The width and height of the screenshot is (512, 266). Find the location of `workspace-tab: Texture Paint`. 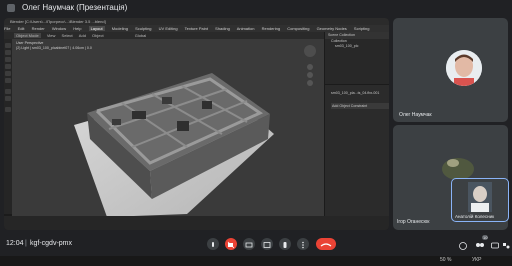

workspace-tab: Texture Paint is located at coordinates (196, 28).